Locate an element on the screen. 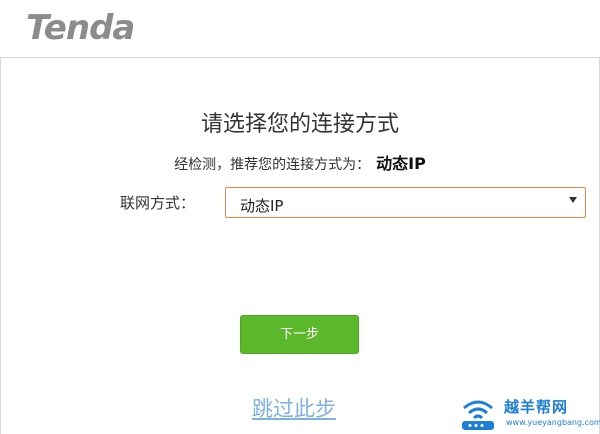 The width and height of the screenshot is (600, 434). detection-result: 动态IP is located at coordinates (401, 163).